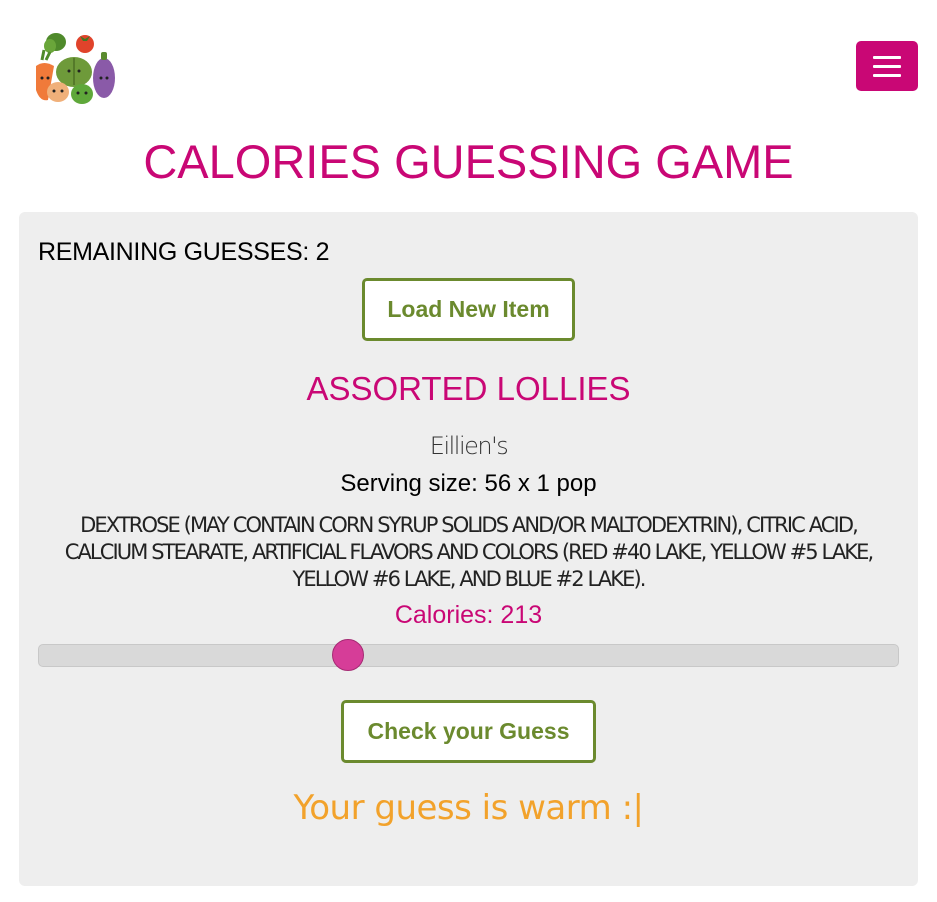  Describe the element at coordinates (468, 65) in the screenshot. I see `navbar` at that location.